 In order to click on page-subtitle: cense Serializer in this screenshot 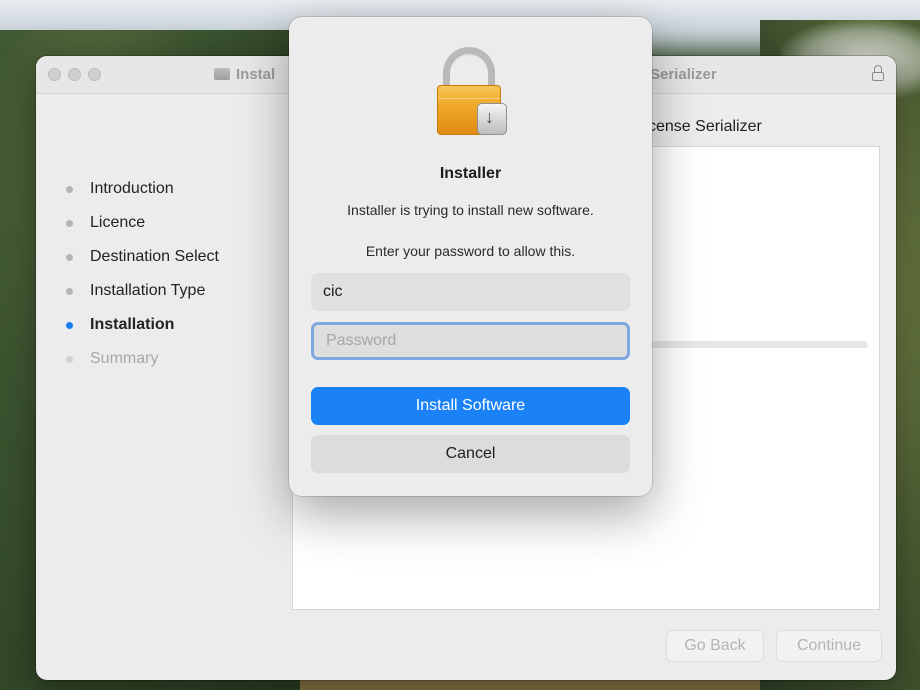, I will do `click(705, 126)`.